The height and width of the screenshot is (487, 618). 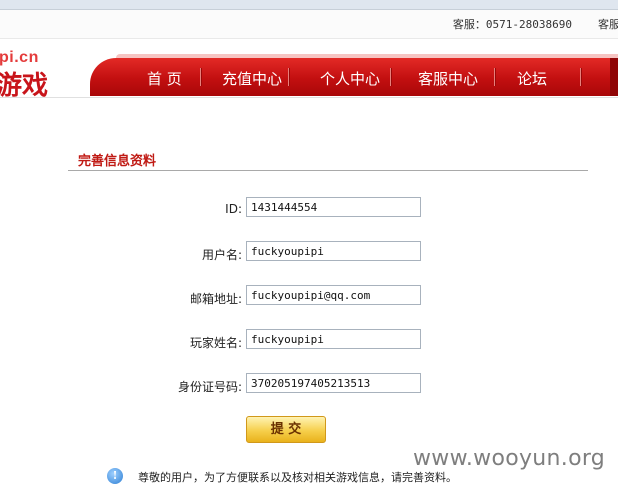 I want to click on logo-word: 游戏, so click(x=24, y=83).